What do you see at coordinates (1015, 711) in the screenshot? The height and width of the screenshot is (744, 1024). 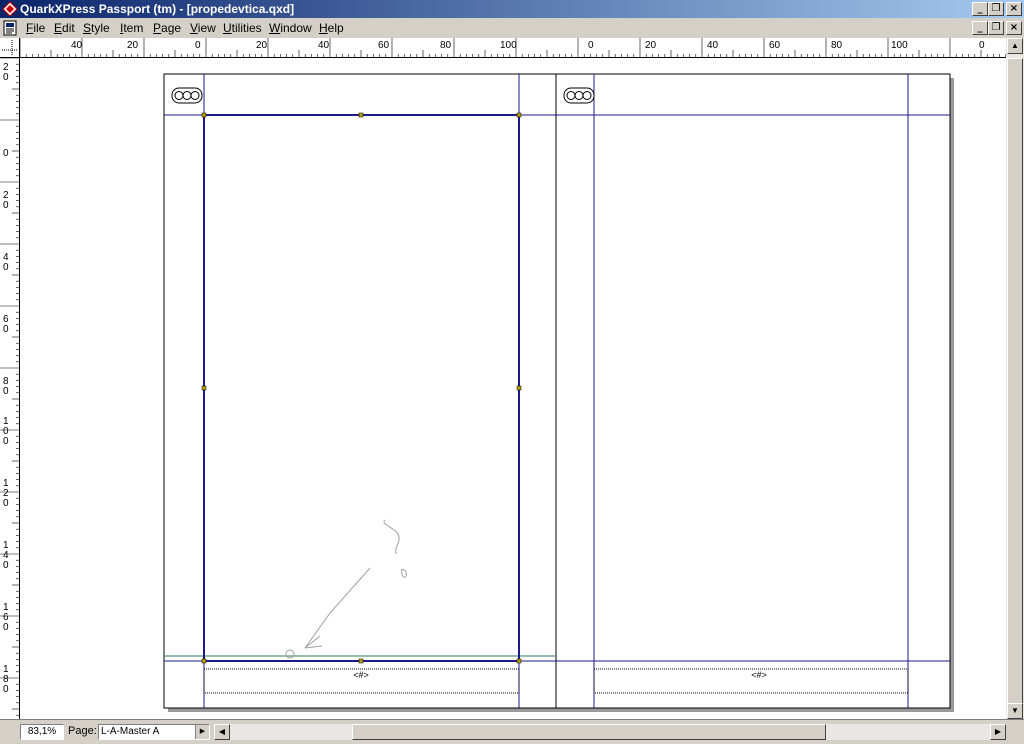 I see `scroll-down-button: ▼` at bounding box center [1015, 711].